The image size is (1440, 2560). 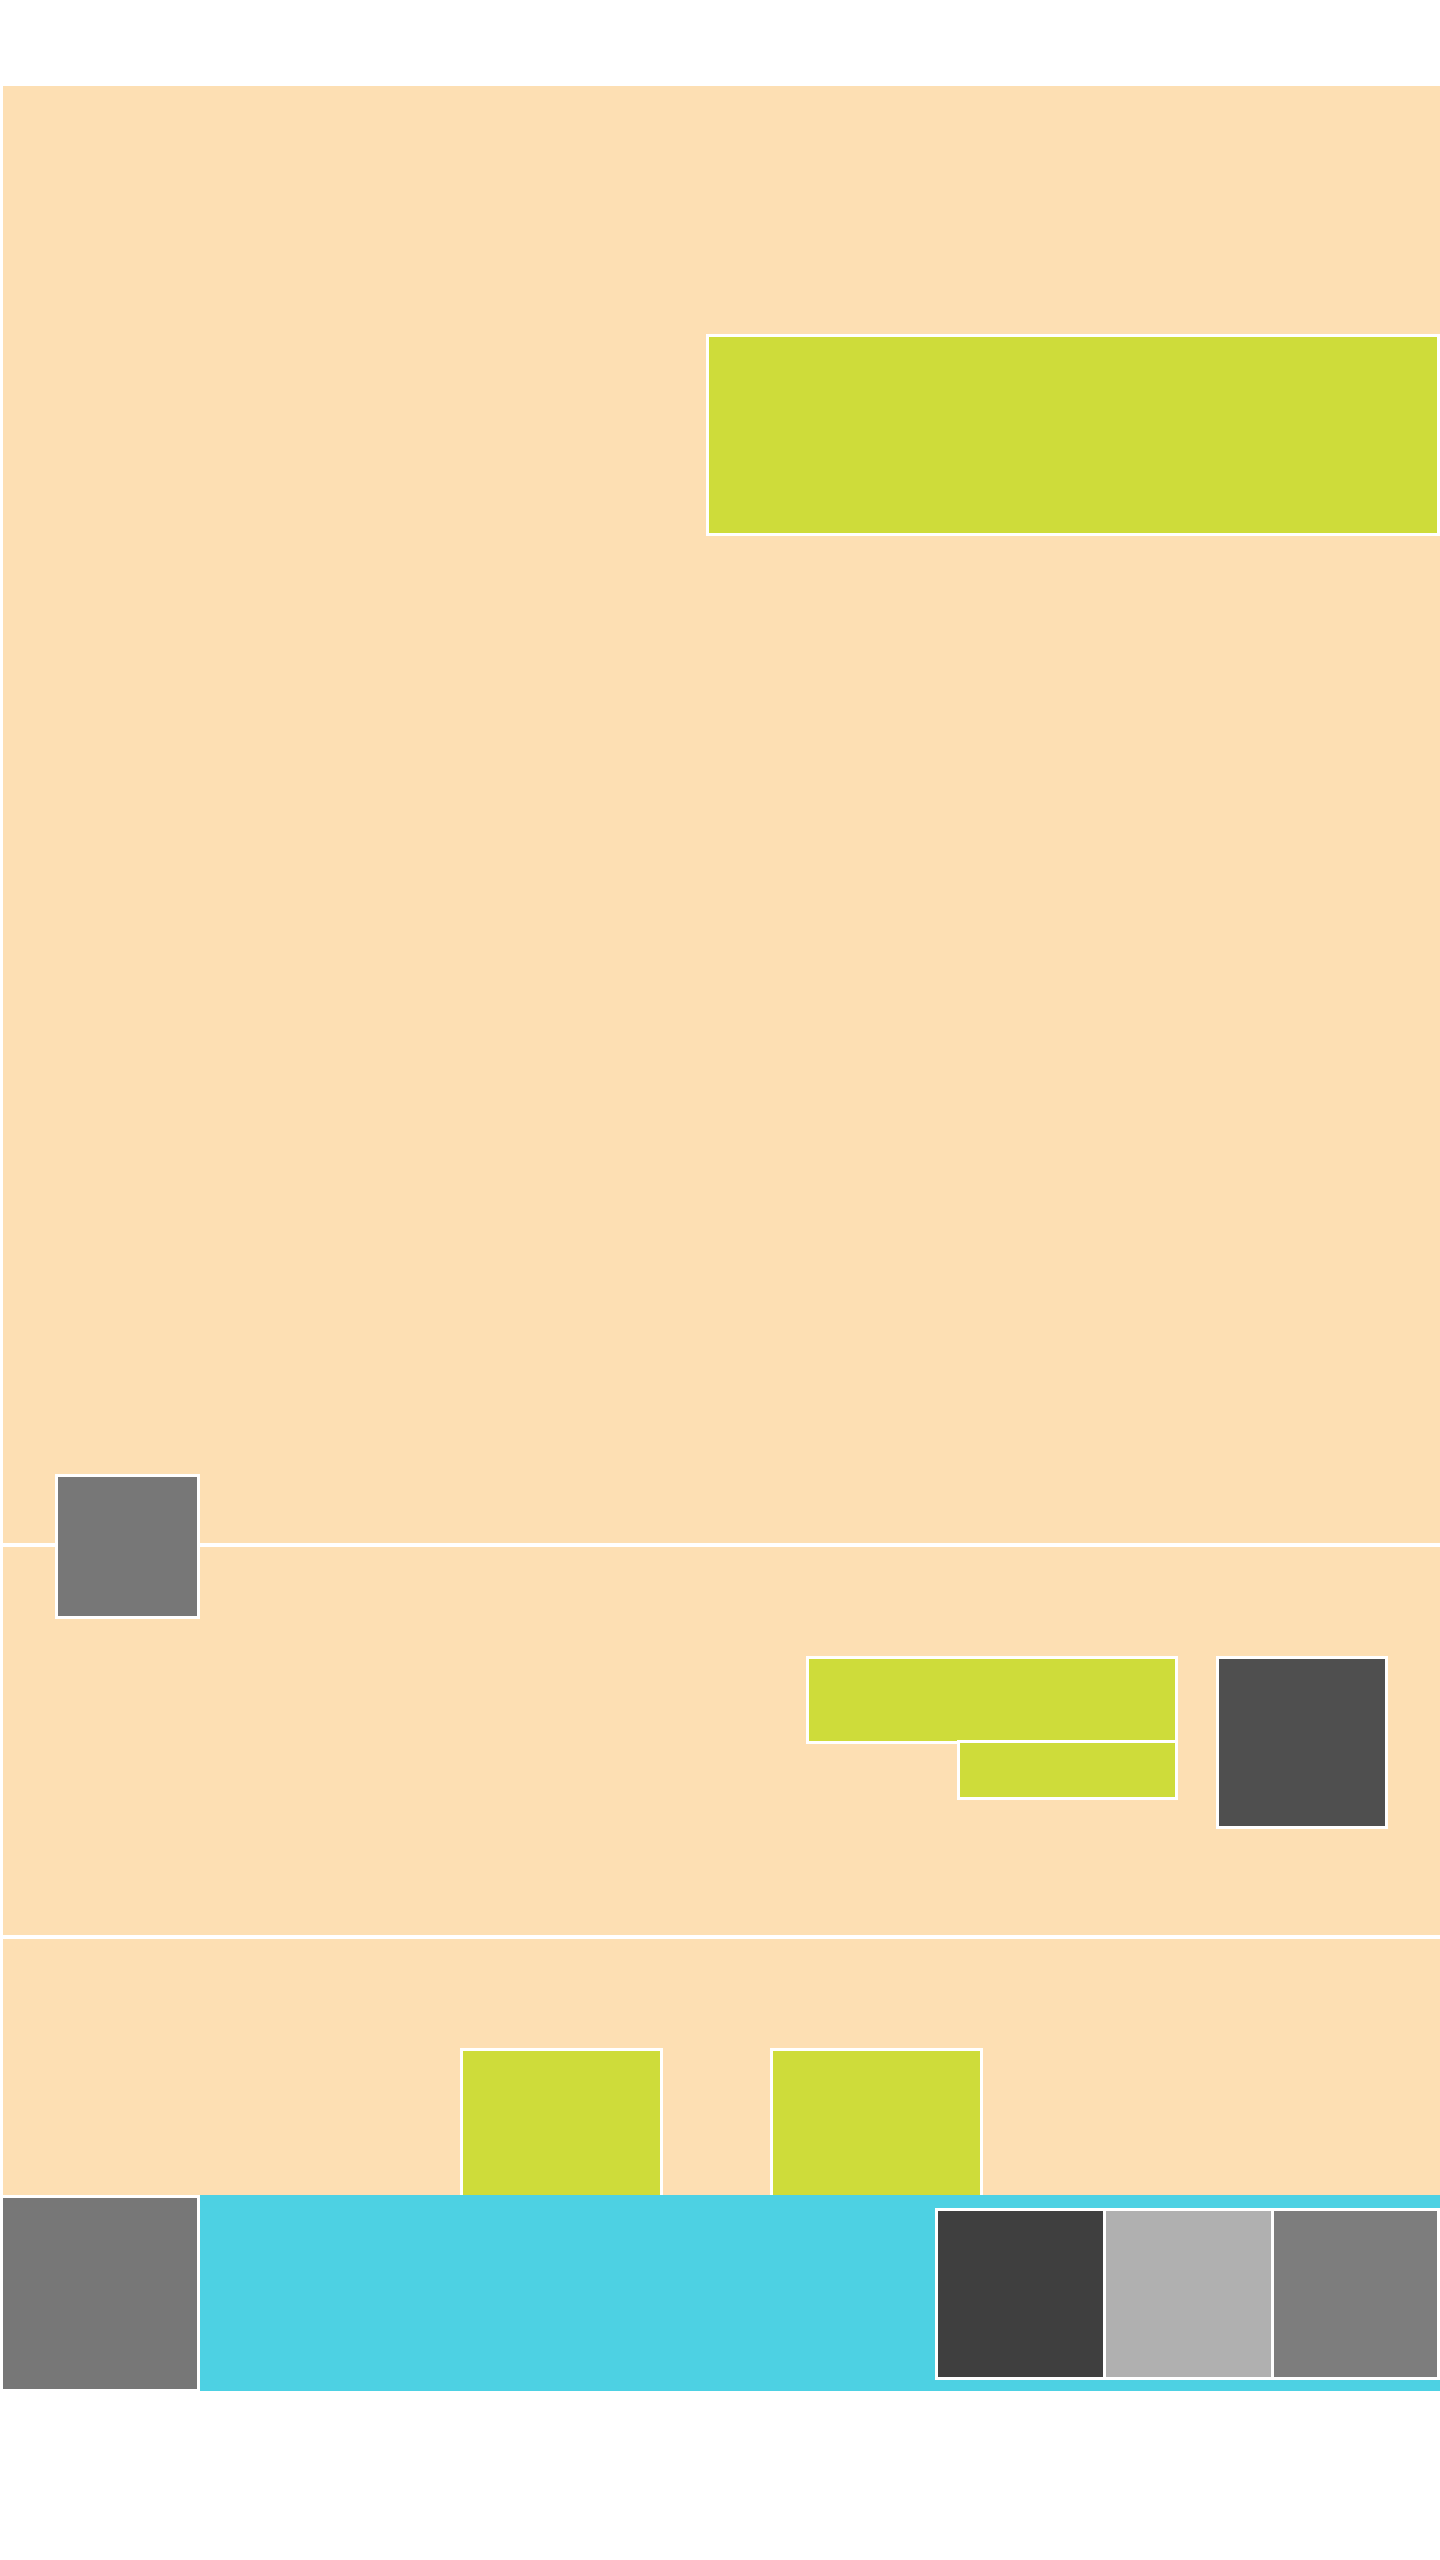 I want to click on top-banner, so click(x=1073, y=435).